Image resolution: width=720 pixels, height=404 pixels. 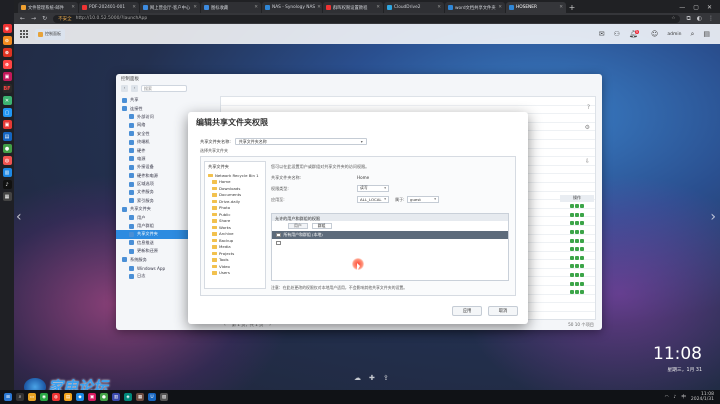 I want to click on browser-tab: CloudDrive2 ✕, so click(x=414, y=7).